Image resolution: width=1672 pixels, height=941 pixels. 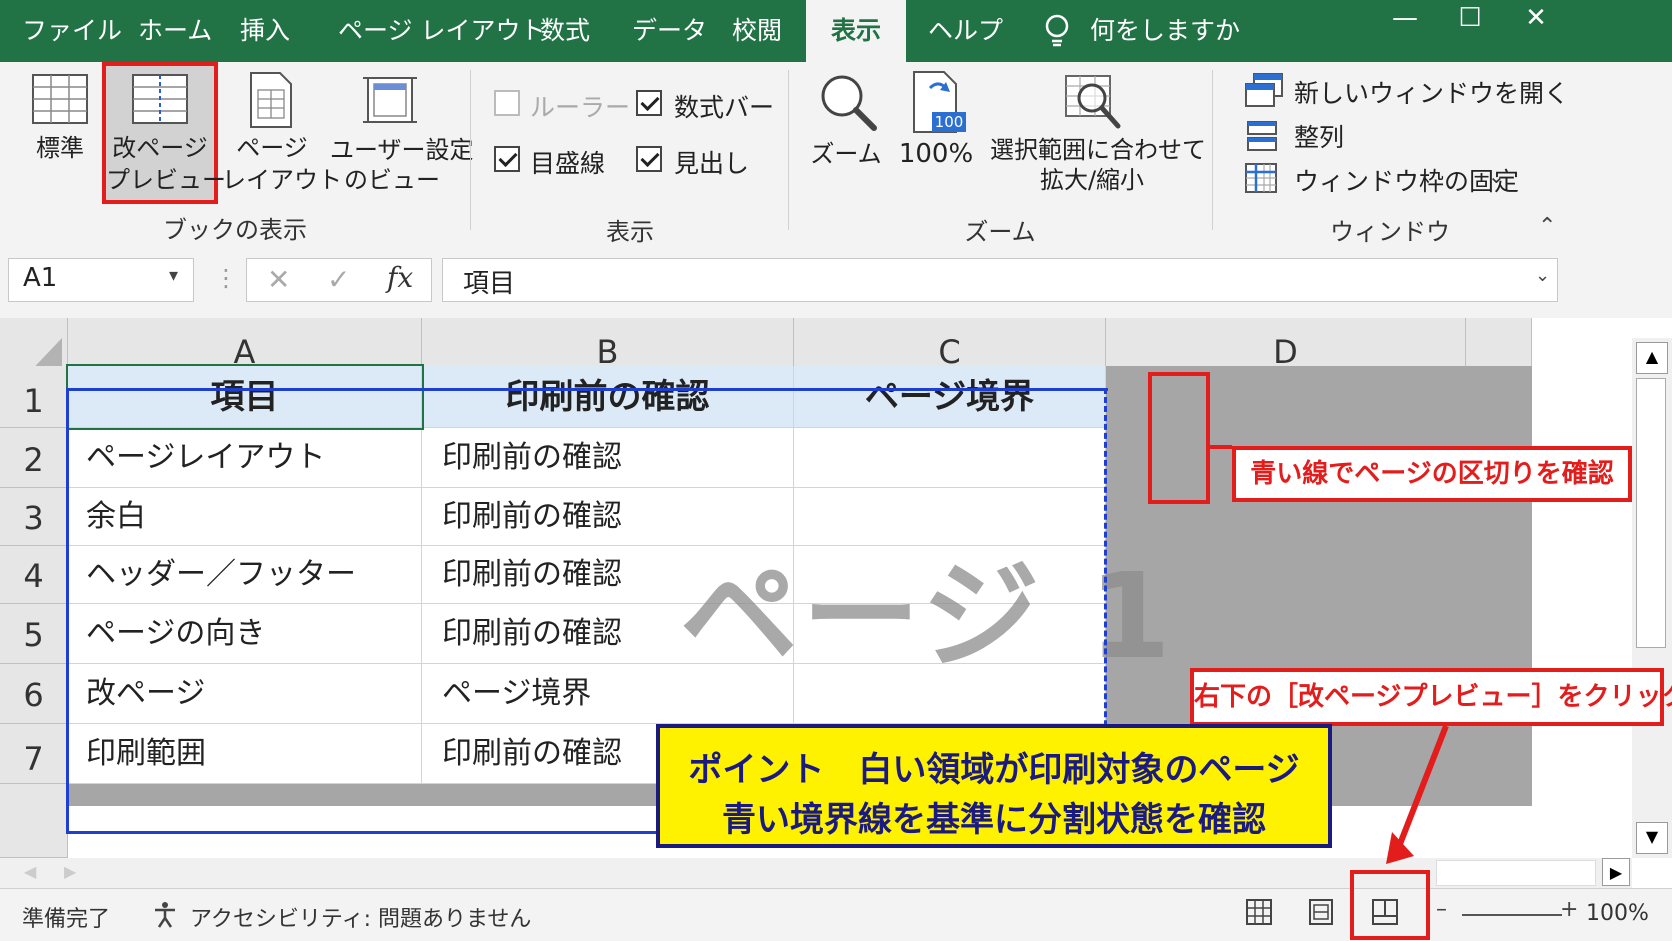 What do you see at coordinates (265, 31) in the screenshot?
I see `tab-insert: 挿入` at bounding box center [265, 31].